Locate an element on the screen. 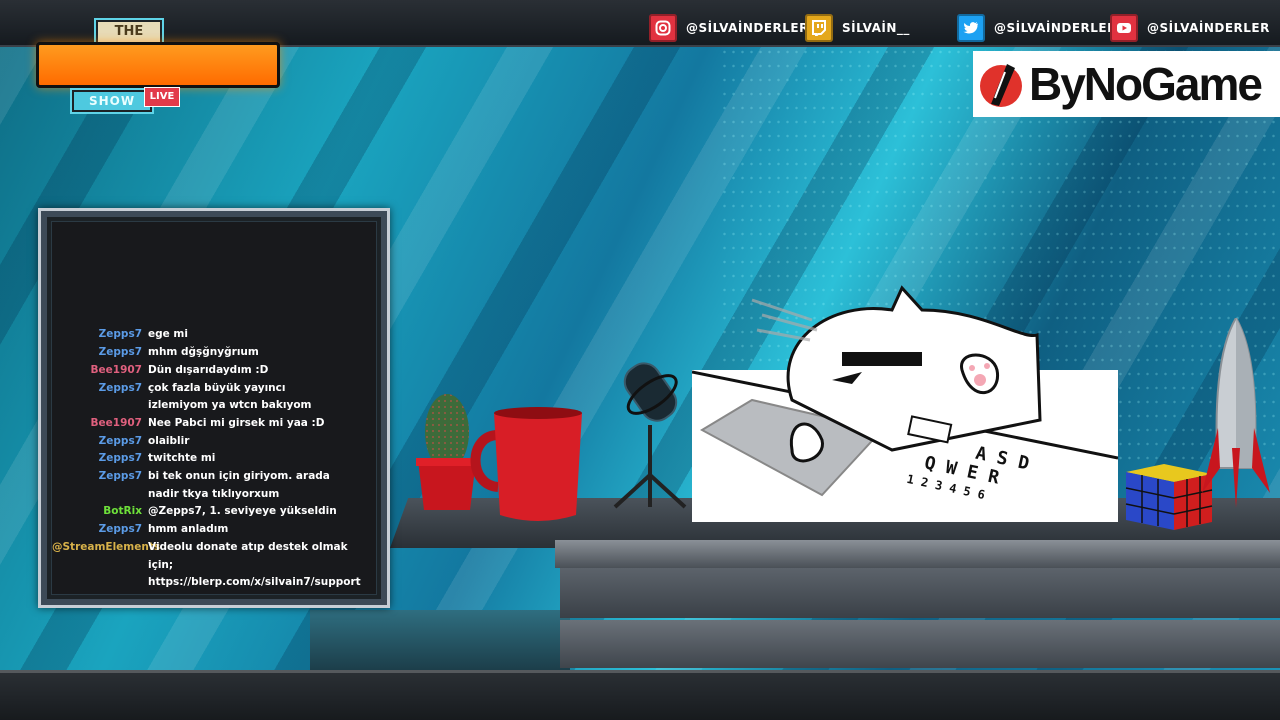 This screenshot has height=720, width=1280. chat-username: @StreamElements is located at coordinates (106, 565).